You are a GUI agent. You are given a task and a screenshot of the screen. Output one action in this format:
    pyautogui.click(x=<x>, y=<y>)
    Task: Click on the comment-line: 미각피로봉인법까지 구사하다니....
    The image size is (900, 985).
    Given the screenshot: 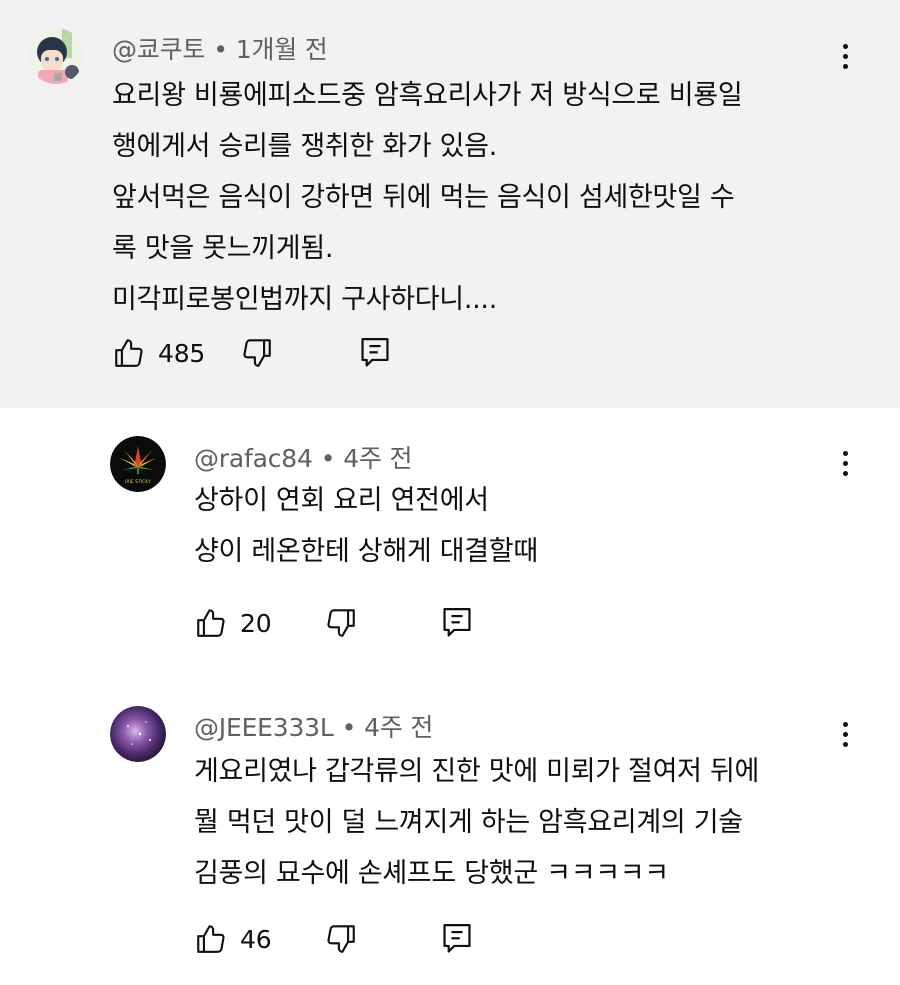 What is the action you would take?
    pyautogui.click(x=304, y=299)
    